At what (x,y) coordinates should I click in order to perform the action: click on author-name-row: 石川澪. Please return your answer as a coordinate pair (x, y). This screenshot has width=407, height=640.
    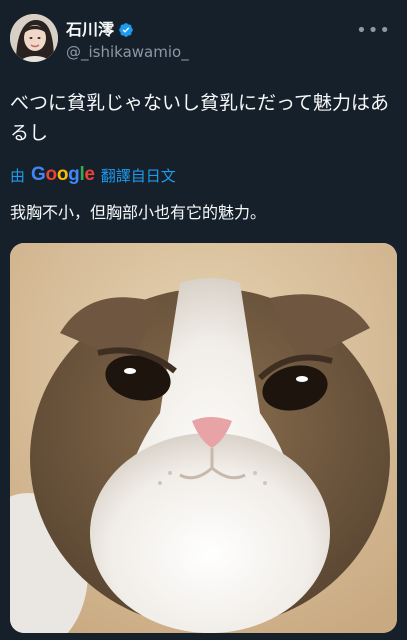
    Looking at the image, I should click on (127, 30).